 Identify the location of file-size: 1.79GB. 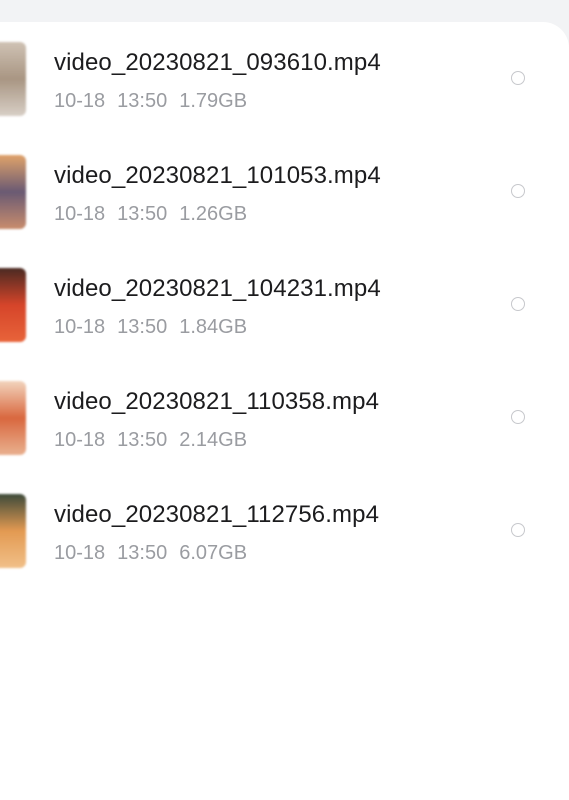
(213, 101).